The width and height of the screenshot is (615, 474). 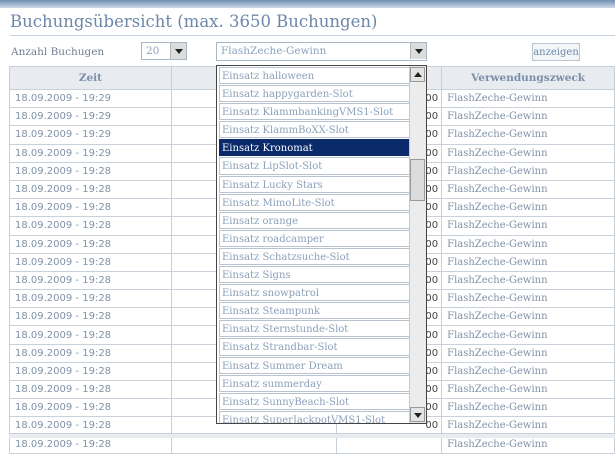 What do you see at coordinates (314, 311) in the screenshot?
I see `dropdown-option: Einsatz Steampunk` at bounding box center [314, 311].